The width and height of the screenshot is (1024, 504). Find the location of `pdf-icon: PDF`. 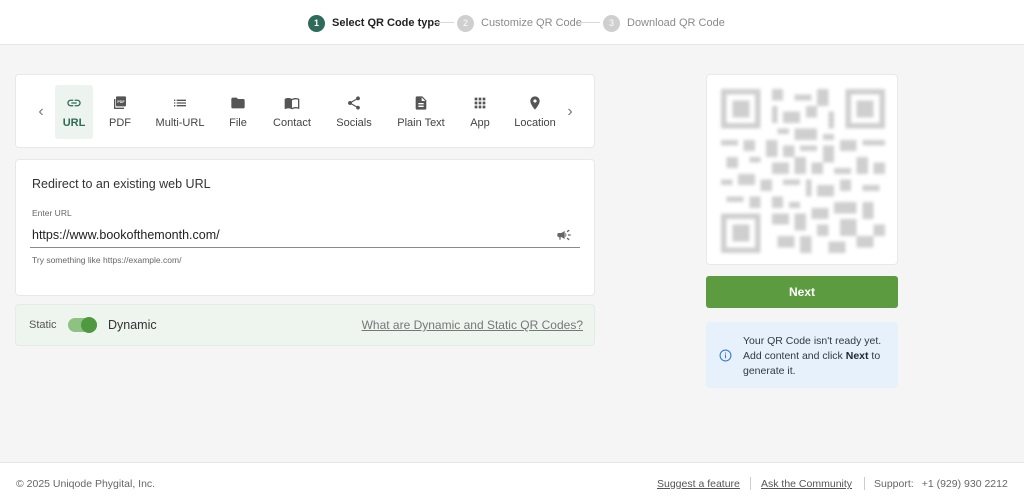

pdf-icon: PDF is located at coordinates (120, 102).